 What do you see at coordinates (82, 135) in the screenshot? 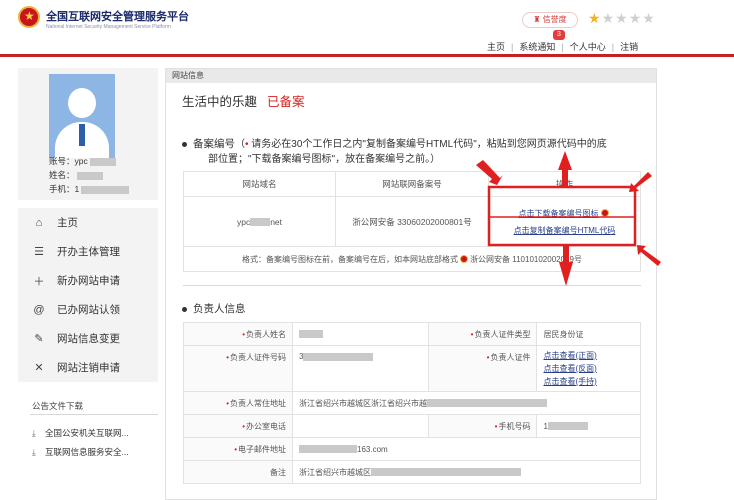
I see `avatar-tie` at bounding box center [82, 135].